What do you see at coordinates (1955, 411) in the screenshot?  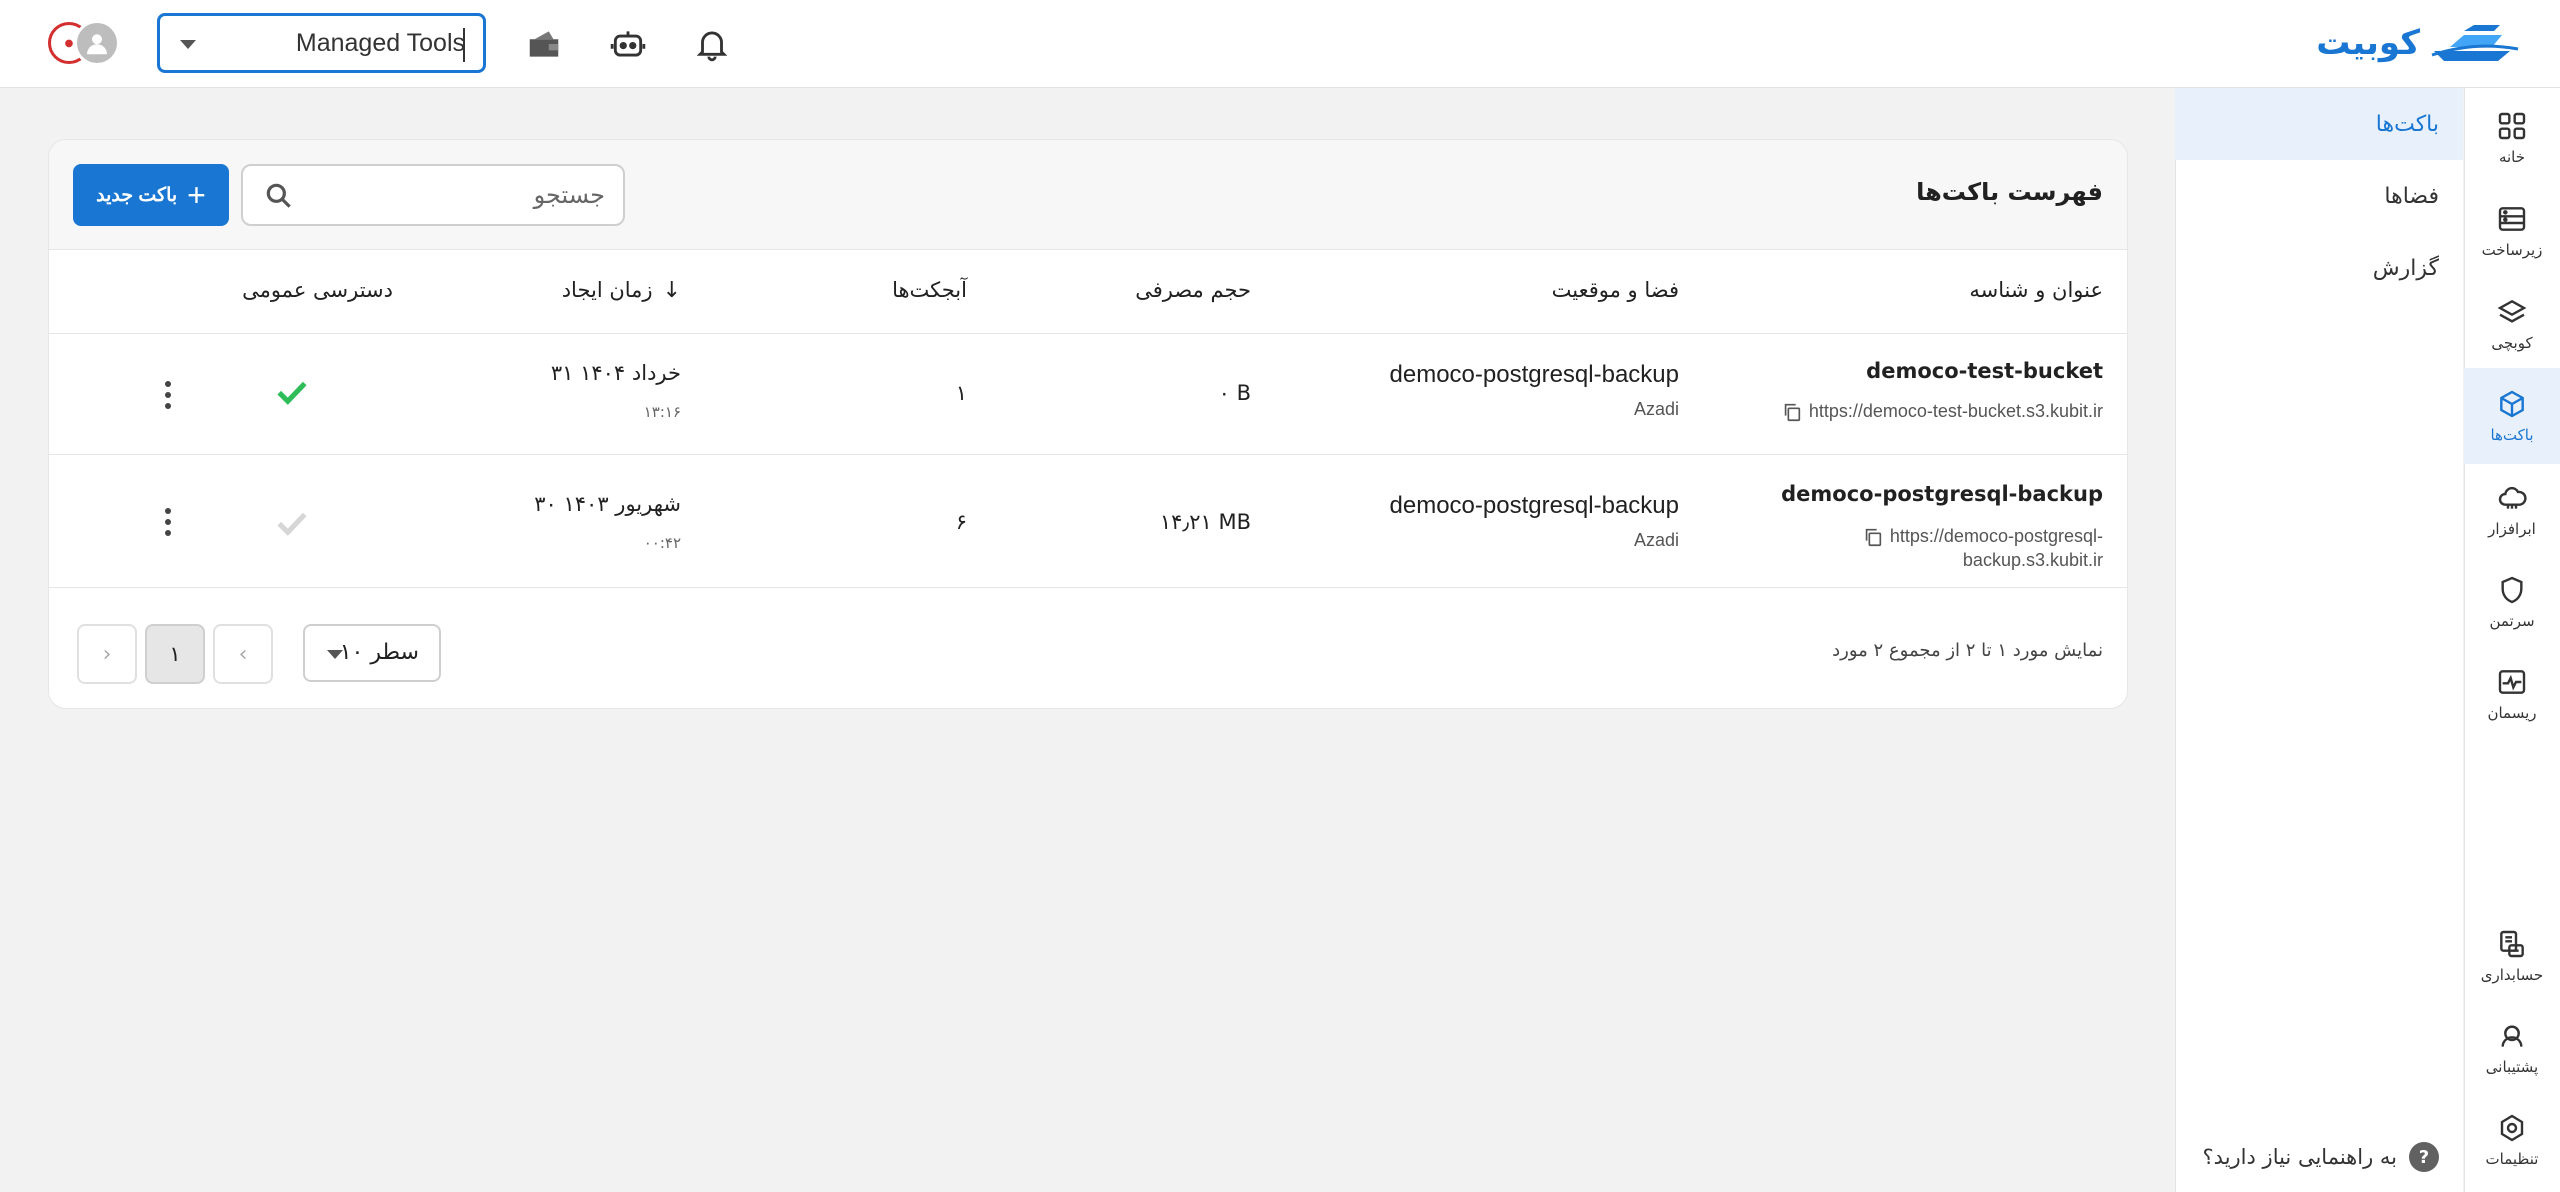 I see `bucket-url-text: https://democo-test-bucket.s3.kubit.ir` at bounding box center [1955, 411].